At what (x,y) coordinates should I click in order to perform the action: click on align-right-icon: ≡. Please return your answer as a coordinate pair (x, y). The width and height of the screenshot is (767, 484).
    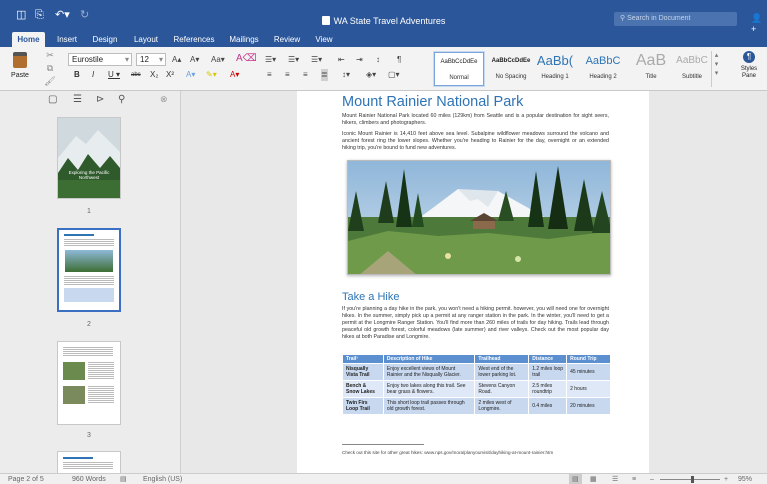
    Looking at the image, I should click on (305, 75).